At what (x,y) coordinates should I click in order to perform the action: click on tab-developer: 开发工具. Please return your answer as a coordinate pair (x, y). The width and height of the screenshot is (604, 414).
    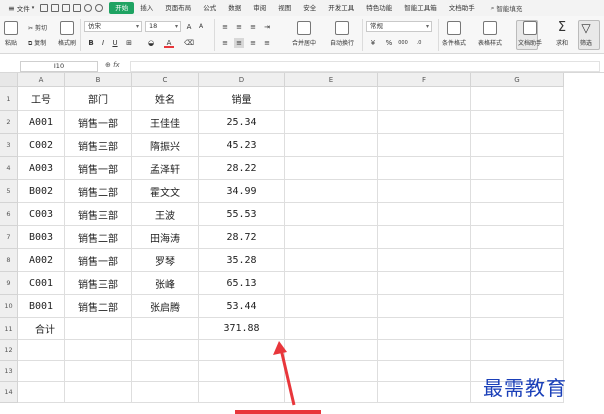
    Looking at the image, I should click on (341, 8).